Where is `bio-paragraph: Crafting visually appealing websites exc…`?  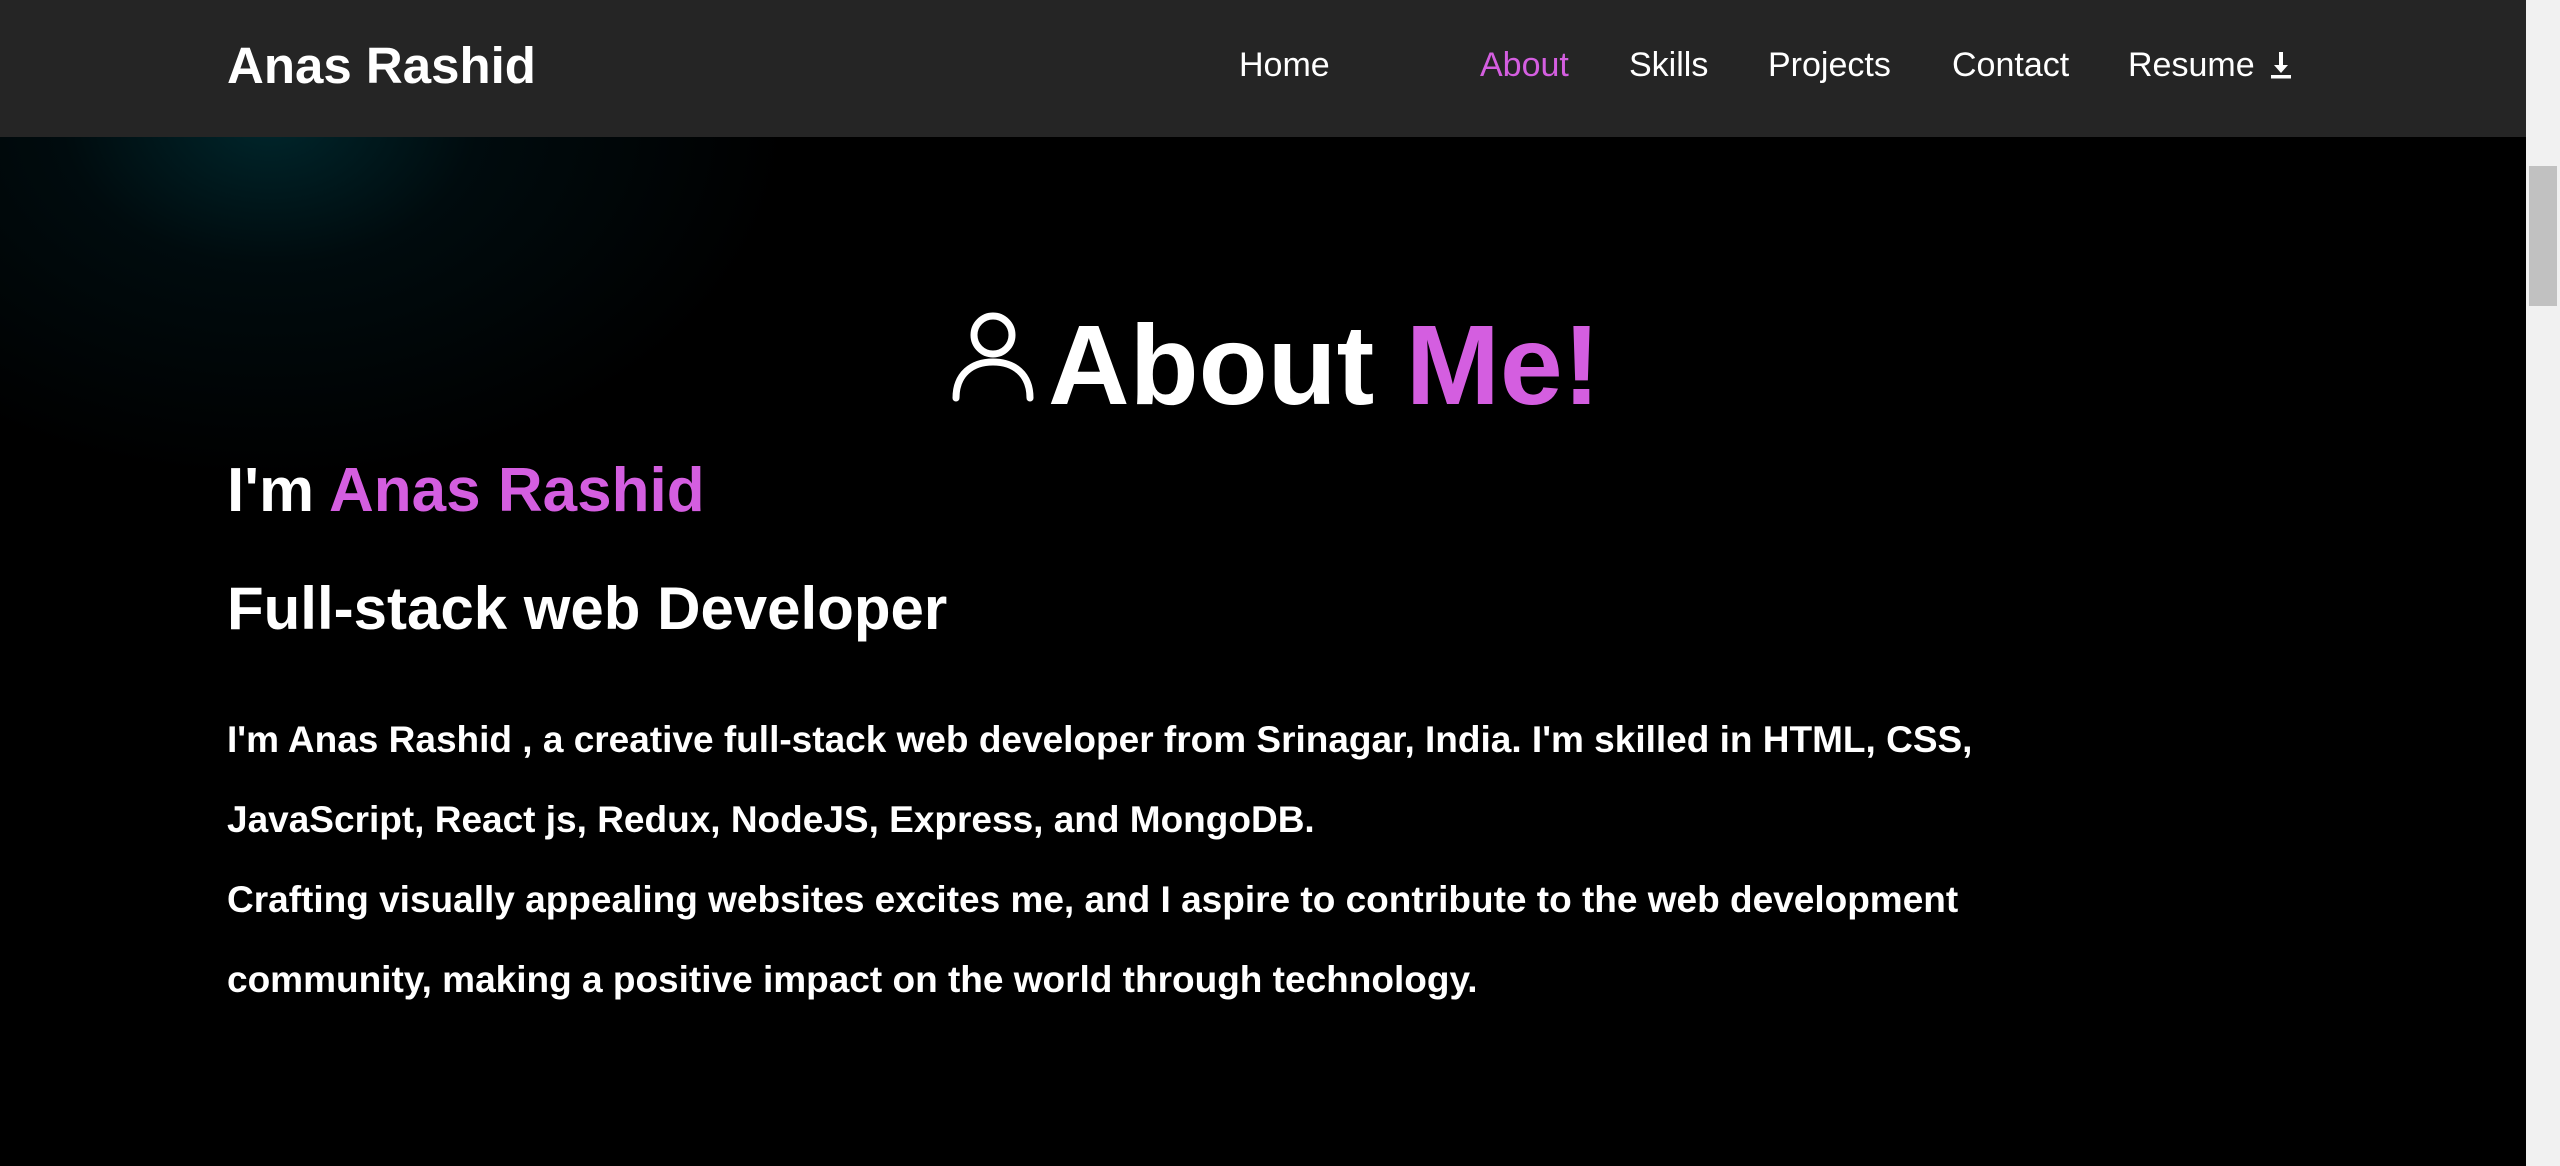
bio-paragraph: Crafting visually appealing websites exc… is located at coordinates (1093, 939).